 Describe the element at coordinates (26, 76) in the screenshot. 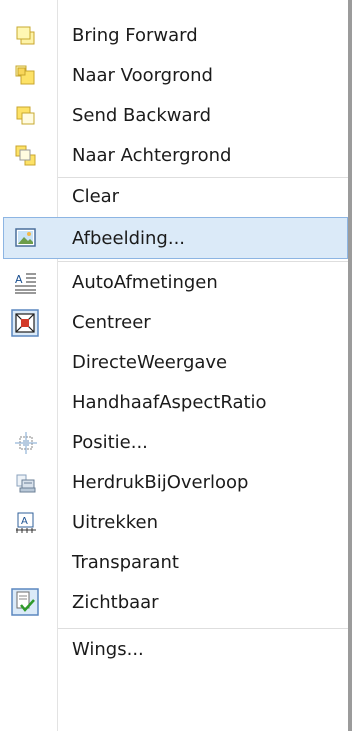

I see `bring-to-front-icon` at that location.